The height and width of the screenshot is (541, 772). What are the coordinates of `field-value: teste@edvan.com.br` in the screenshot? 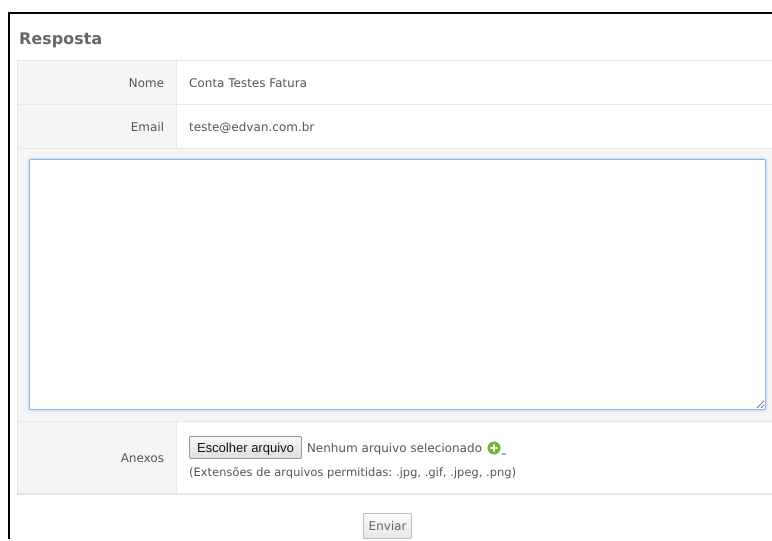 It's located at (251, 127).